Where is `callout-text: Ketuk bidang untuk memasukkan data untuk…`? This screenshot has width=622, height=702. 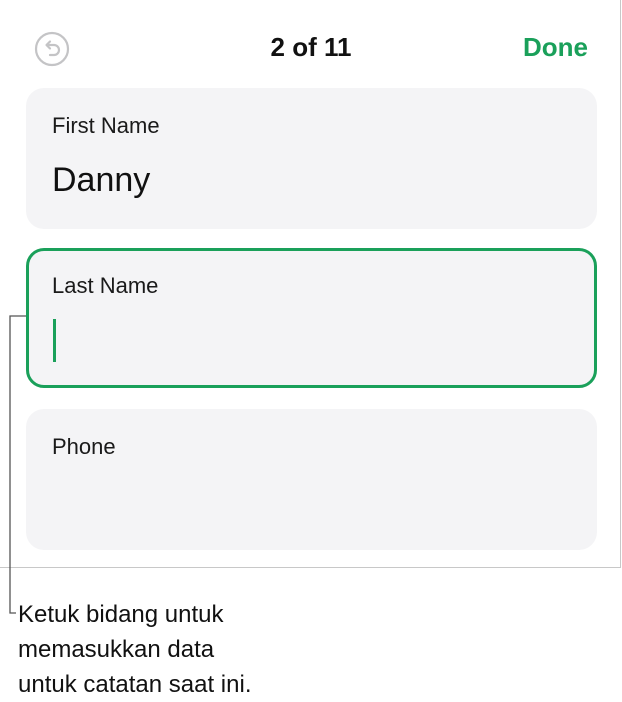 callout-text: Ketuk bidang untuk memasukkan data untuk… is located at coordinates (228, 649).